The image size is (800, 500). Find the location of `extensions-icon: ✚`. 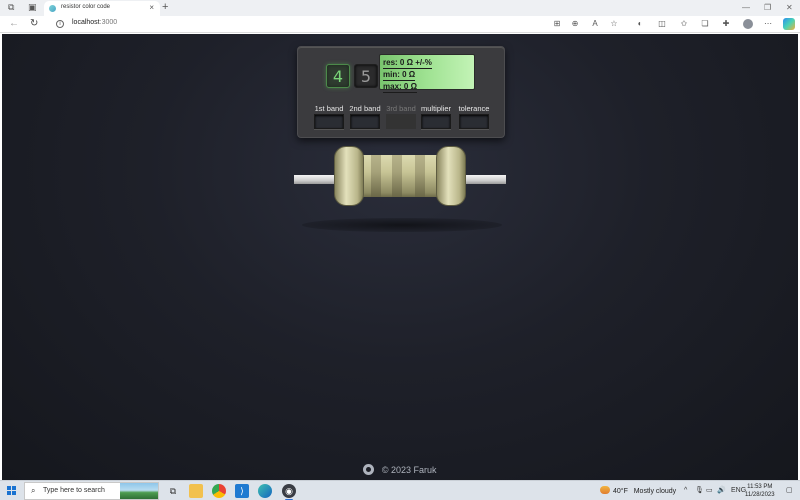

extensions-icon: ✚ is located at coordinates (726, 24).